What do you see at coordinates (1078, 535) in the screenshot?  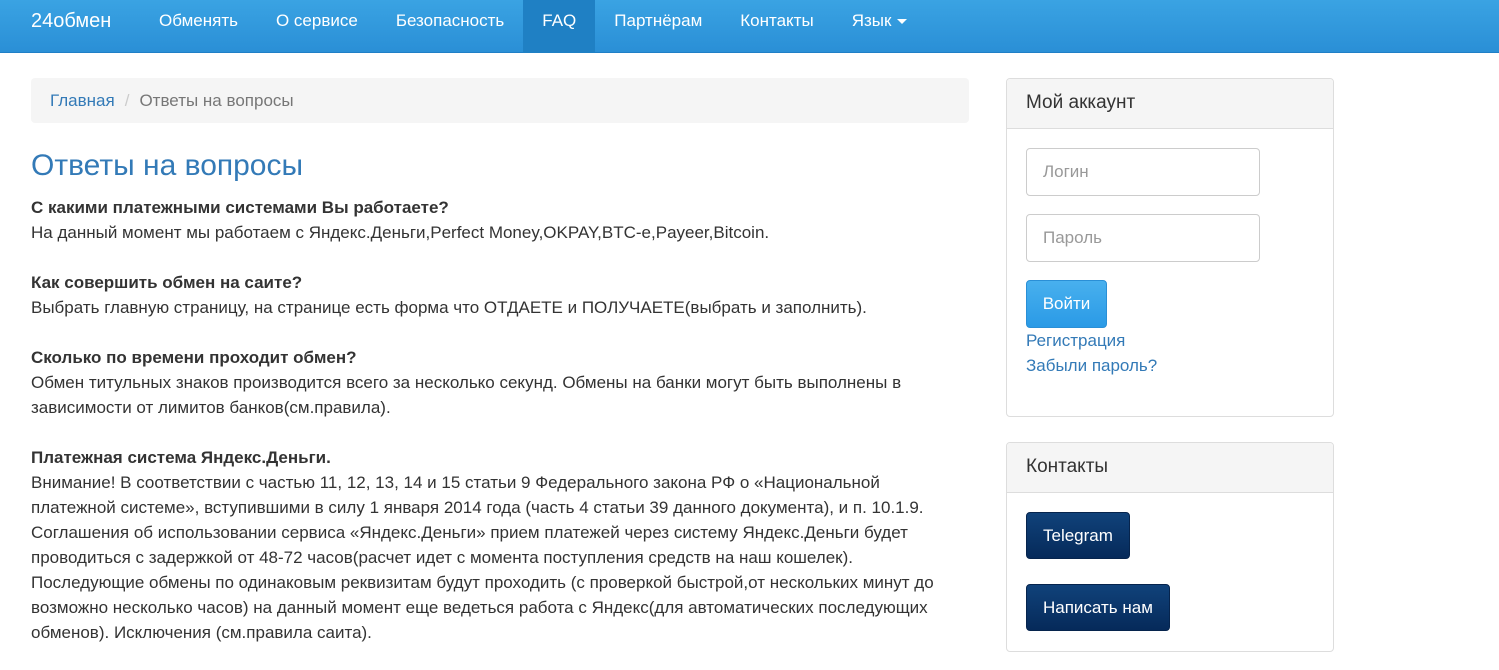 I see `telegram-button: Telegram` at bounding box center [1078, 535].